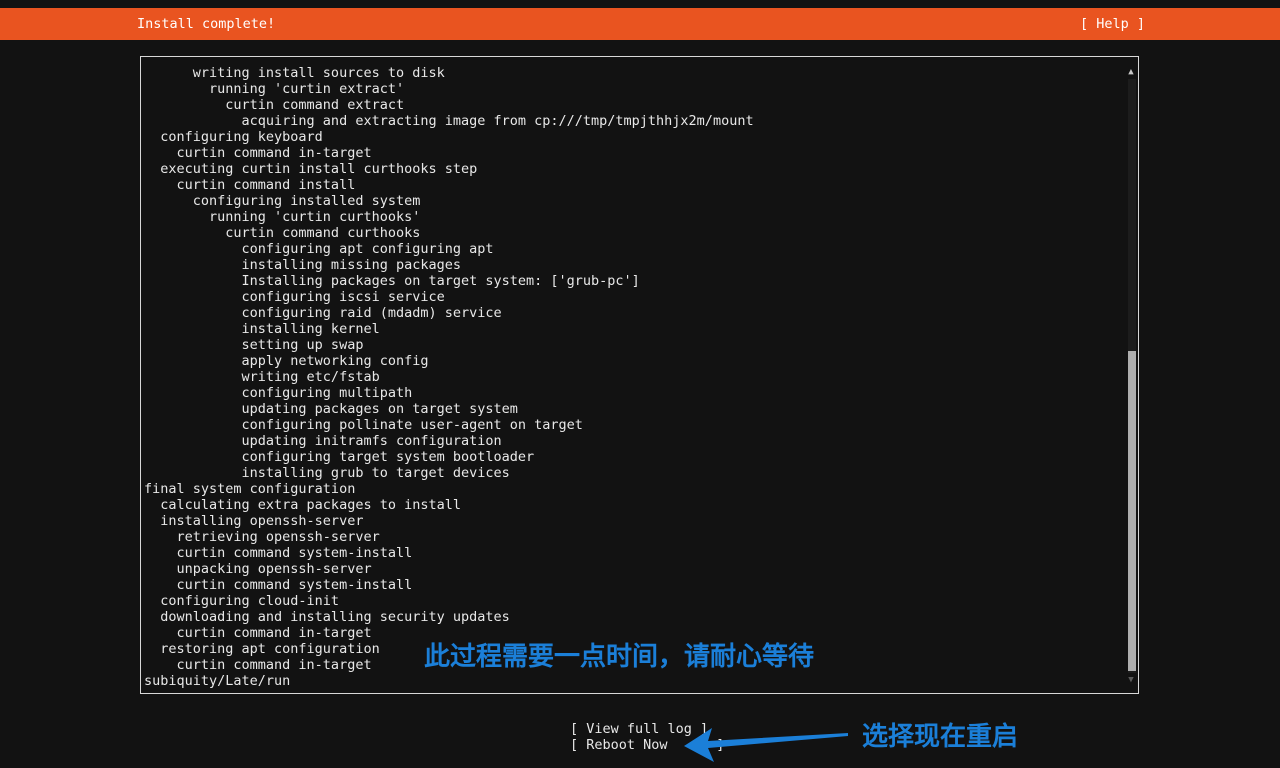 The width and height of the screenshot is (1280, 768). Describe the element at coordinates (302, 265) in the screenshot. I see `log-line: installing missing packages` at that location.